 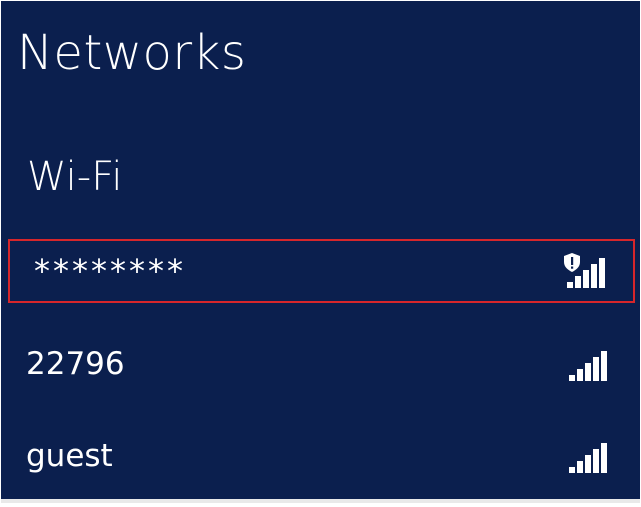 I want to click on network-item-masked: ********, so click(x=321, y=271).